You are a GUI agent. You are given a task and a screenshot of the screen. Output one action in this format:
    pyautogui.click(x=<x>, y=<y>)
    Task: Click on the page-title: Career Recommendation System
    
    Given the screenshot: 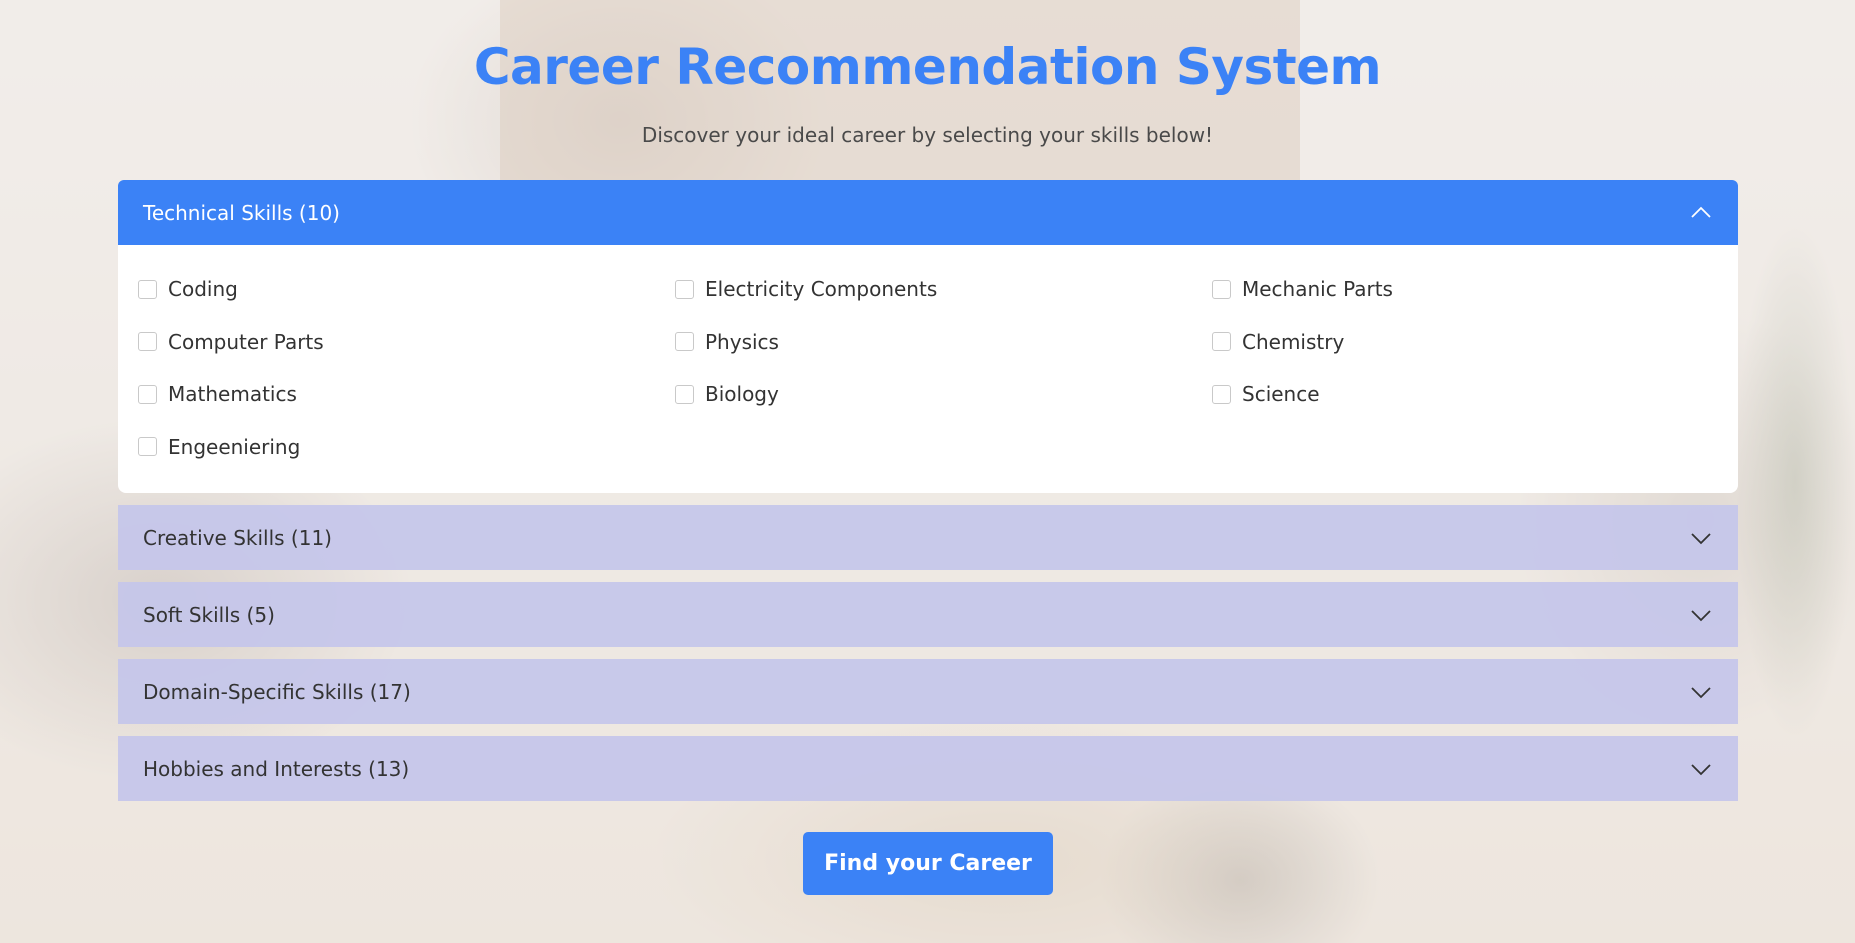 What is the action you would take?
    pyautogui.click(x=927, y=67)
    